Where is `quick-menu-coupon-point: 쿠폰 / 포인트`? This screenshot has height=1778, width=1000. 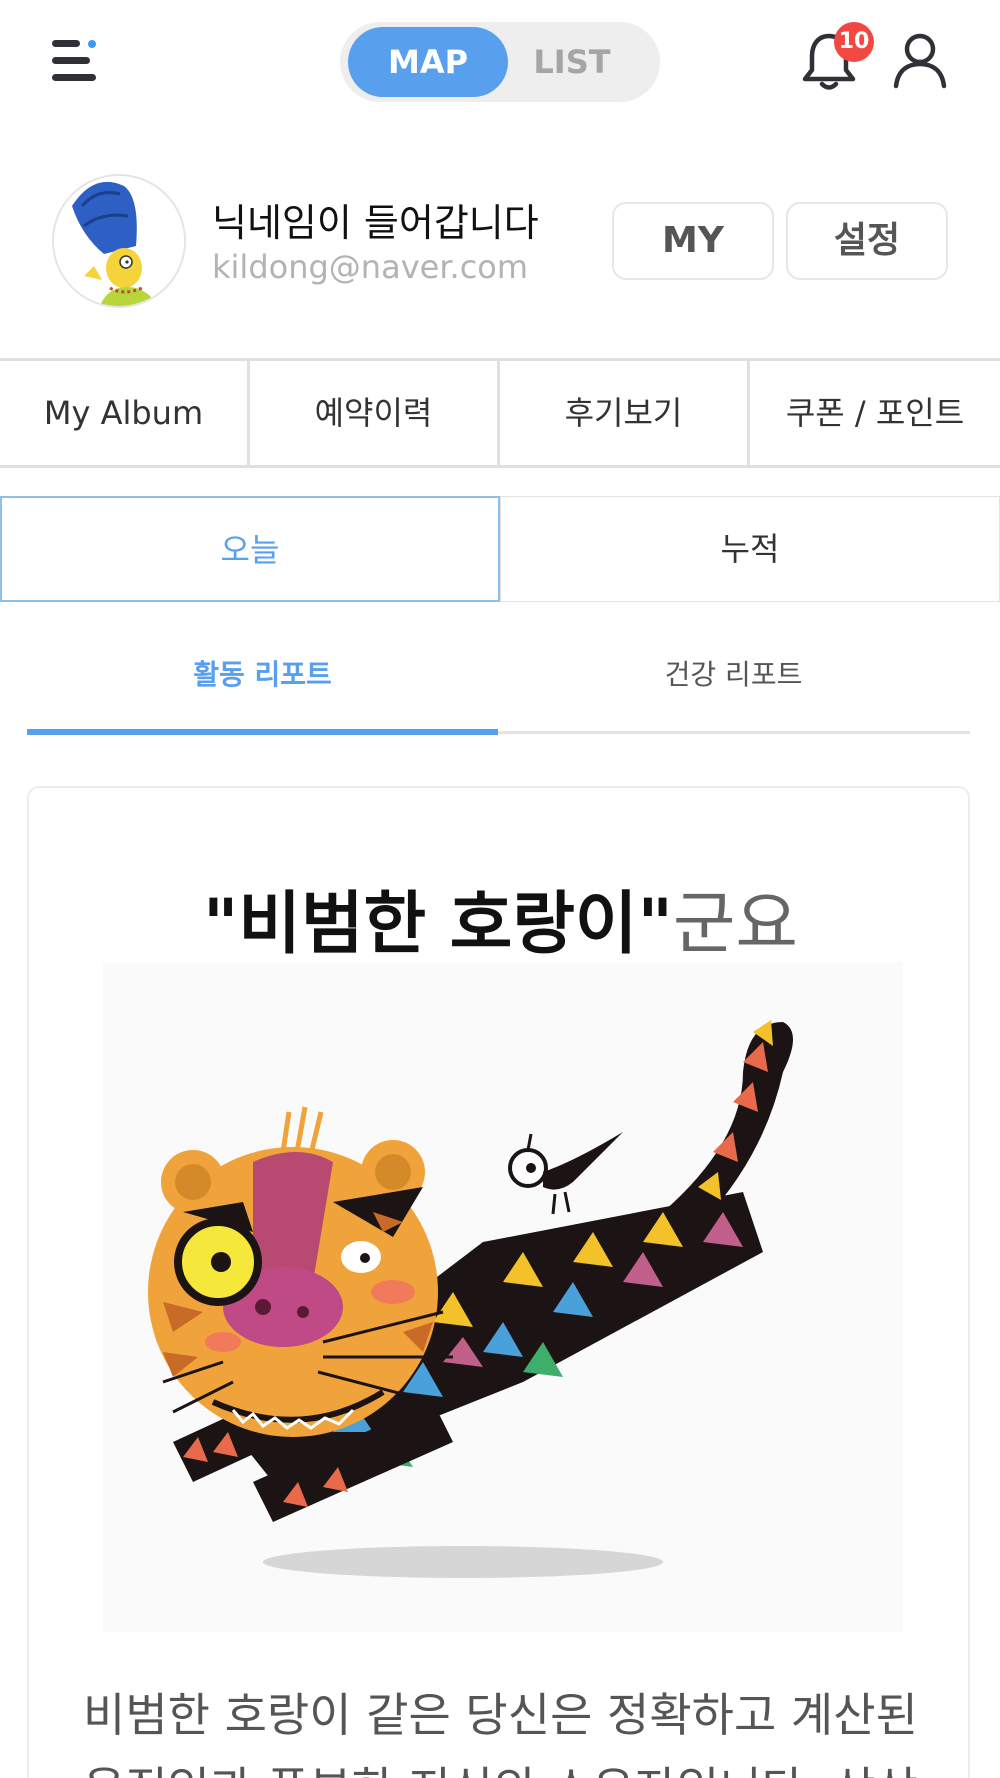 quick-menu-coupon-point: 쿠폰 / 포인트 is located at coordinates (875, 413).